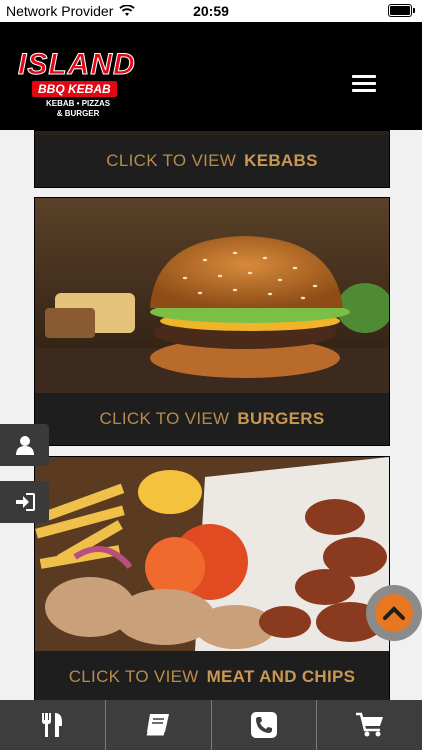 The height and width of the screenshot is (750, 422). I want to click on logo-subtitle: BBQ KEBAB, so click(74, 89).